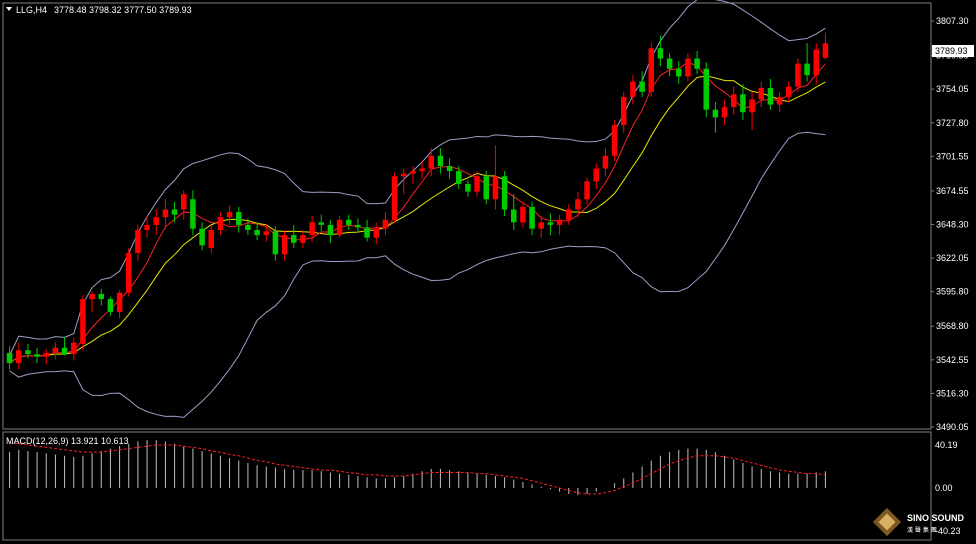 Image resolution: width=976 pixels, height=544 pixels. I want to click on ohlc-values: 3778.48 3798.32 3777.50 3789.93, so click(123, 10).